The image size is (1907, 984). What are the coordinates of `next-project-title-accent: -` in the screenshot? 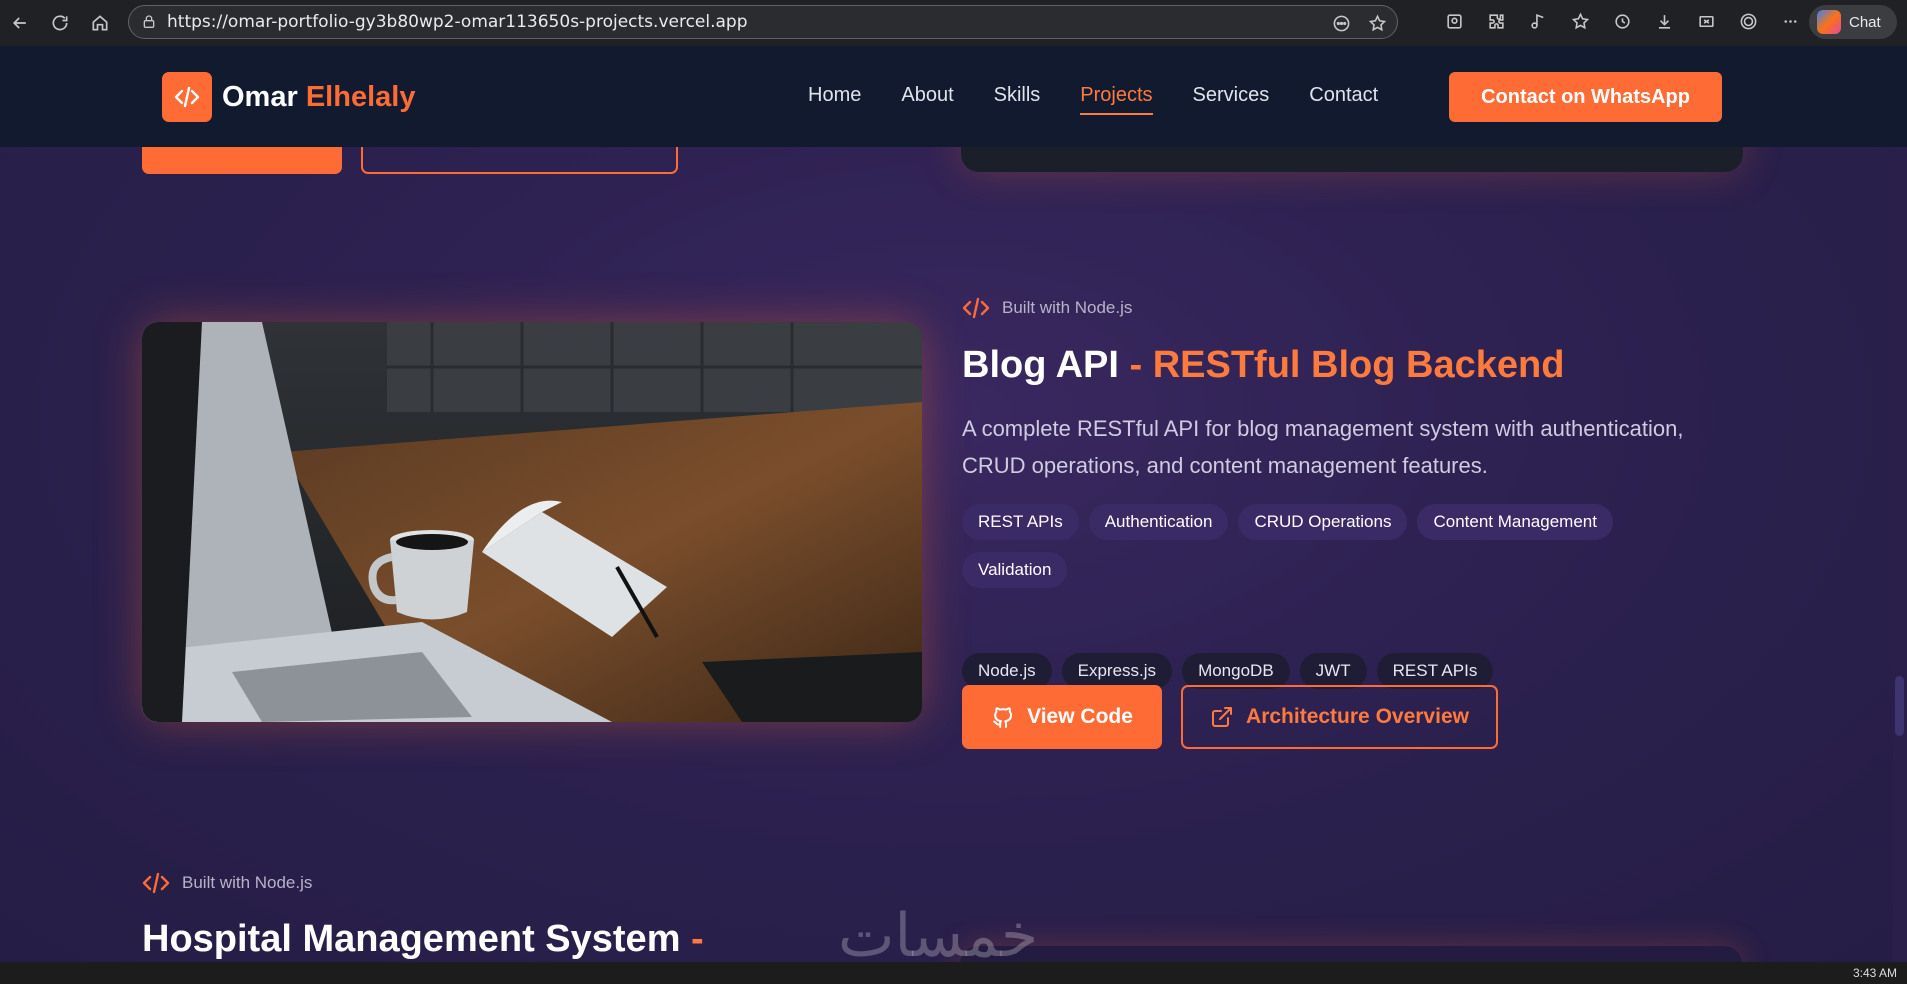 It's located at (692, 939).